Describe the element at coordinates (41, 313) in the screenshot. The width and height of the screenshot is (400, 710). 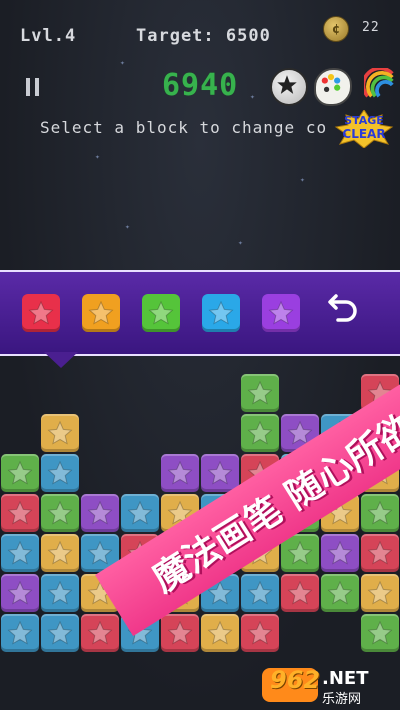
I see `color-swatch-red` at that location.